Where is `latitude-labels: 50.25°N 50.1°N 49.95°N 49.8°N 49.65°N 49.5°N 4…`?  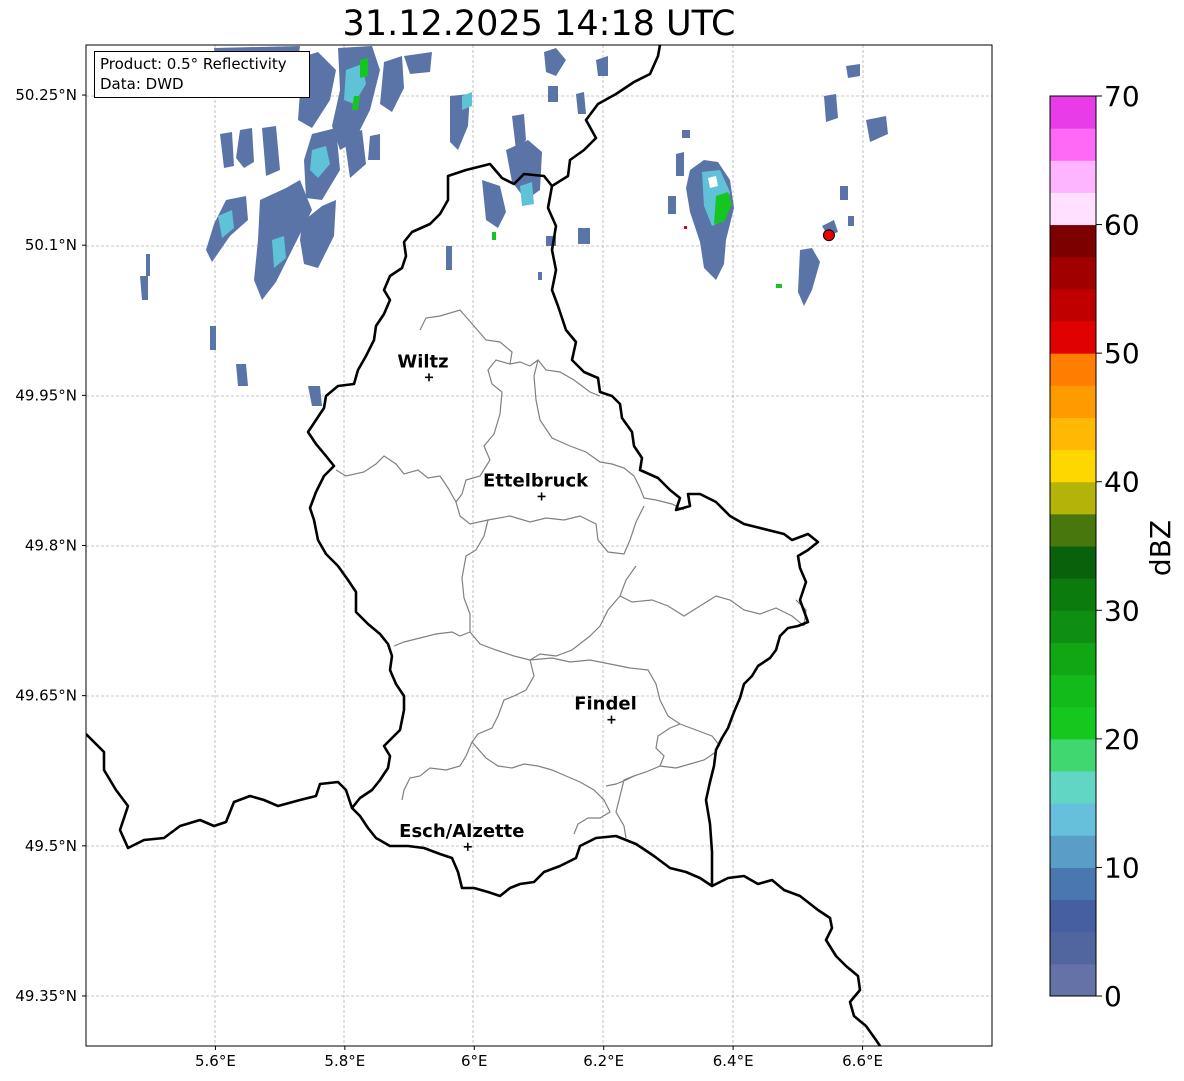 latitude-labels: 50.25°N 50.1°N 49.95°N 49.8°N 49.65°N 49.5°N 4… is located at coordinates (50, 545).